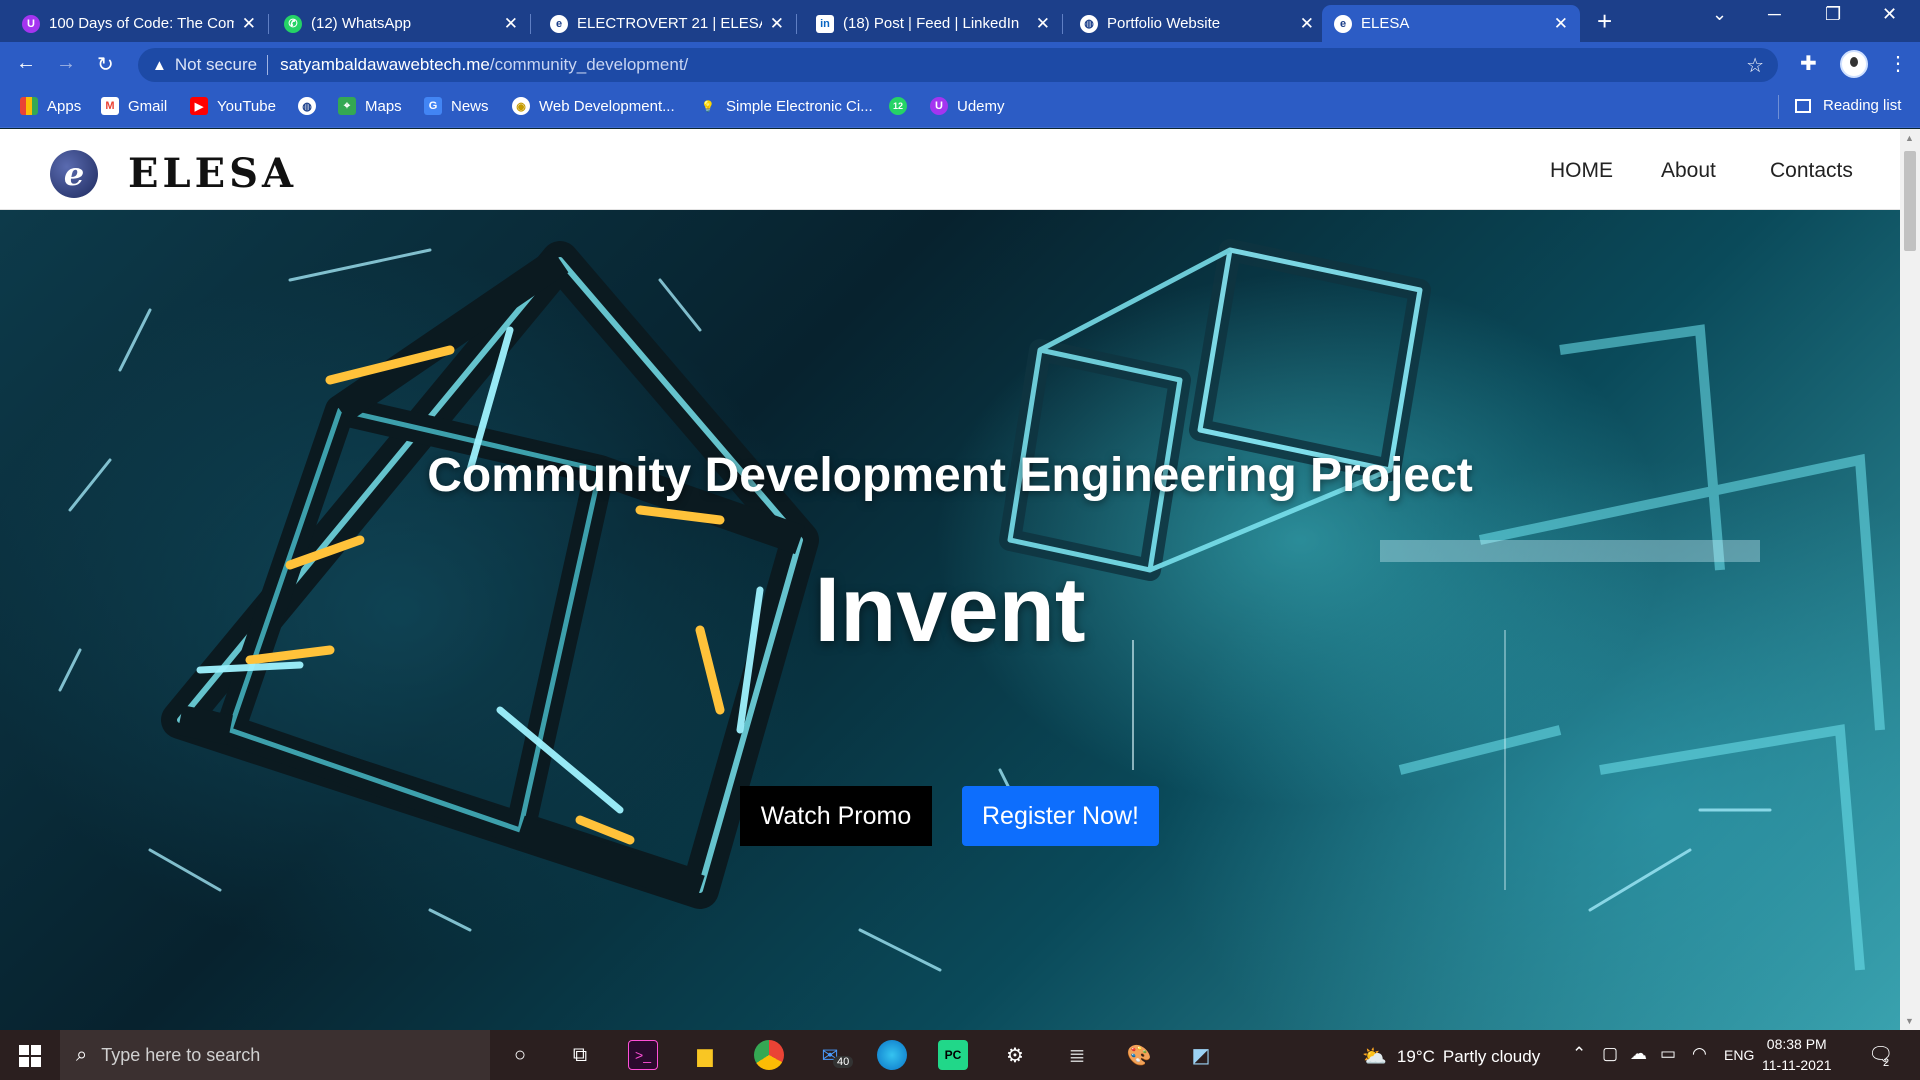 The width and height of the screenshot is (1920, 1080). I want to click on url-host: satyambaldawawebtech.me, so click(385, 64).